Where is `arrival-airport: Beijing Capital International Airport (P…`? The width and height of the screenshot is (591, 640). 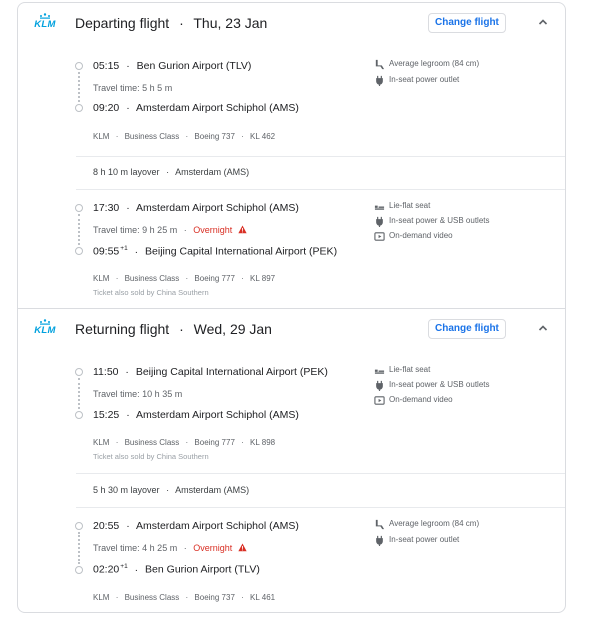
arrival-airport: Beijing Capital International Airport (P… is located at coordinates (241, 251).